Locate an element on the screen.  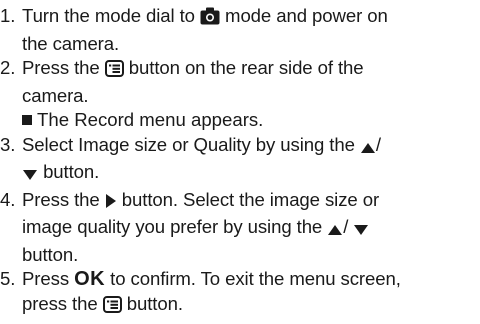
step-text: button. Select the image size or is located at coordinates (248, 199).